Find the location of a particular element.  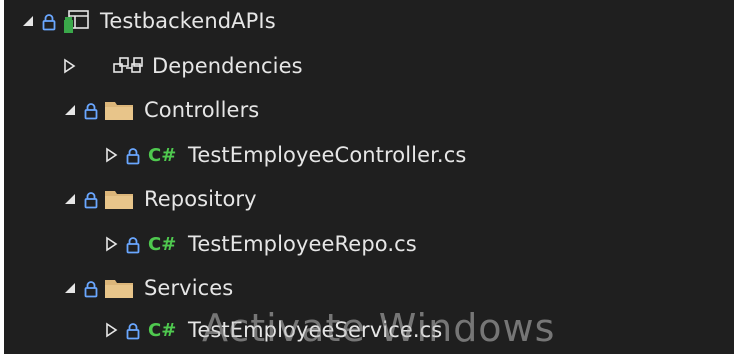

tree-item-dependencies: Dependencies is located at coordinates (369, 66).